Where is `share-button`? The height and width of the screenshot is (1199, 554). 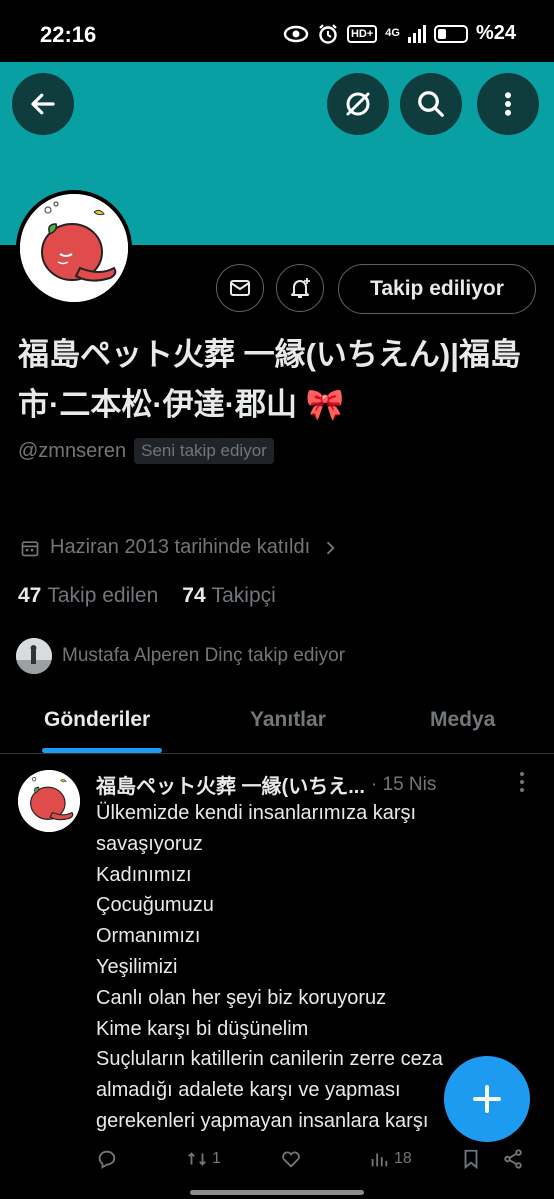
share-button is located at coordinates (513, 1159).